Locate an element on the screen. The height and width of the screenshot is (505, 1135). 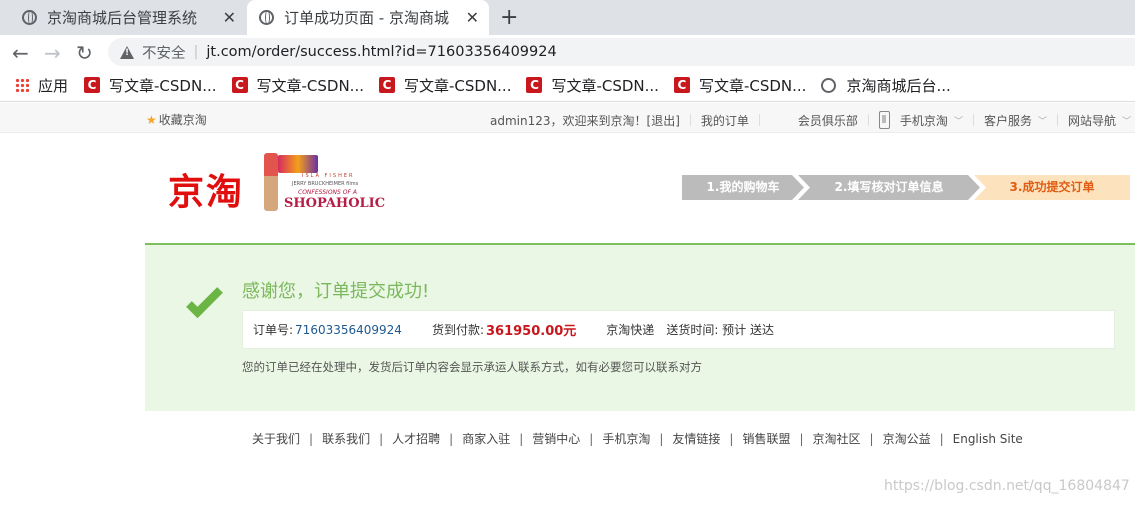
footer-link: 京淘公益 is located at coordinates (907, 438).